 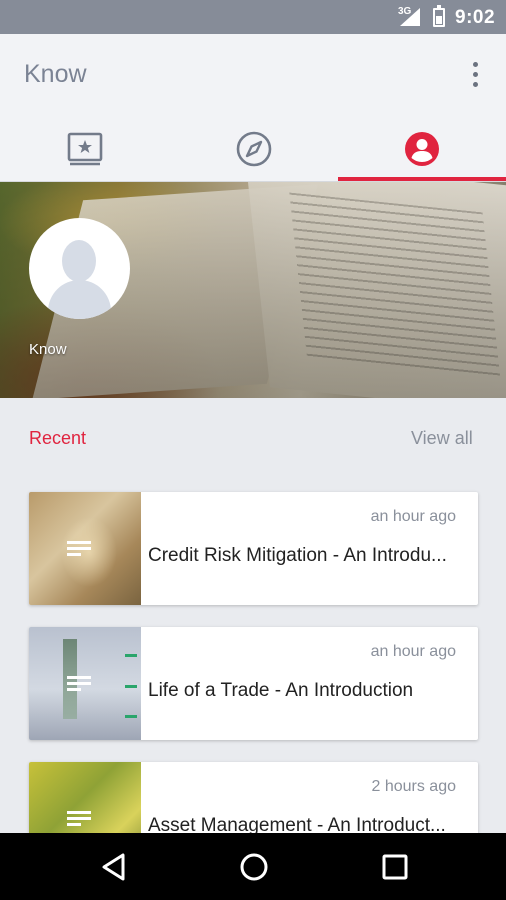 I want to click on tab-library, so click(x=84, y=149).